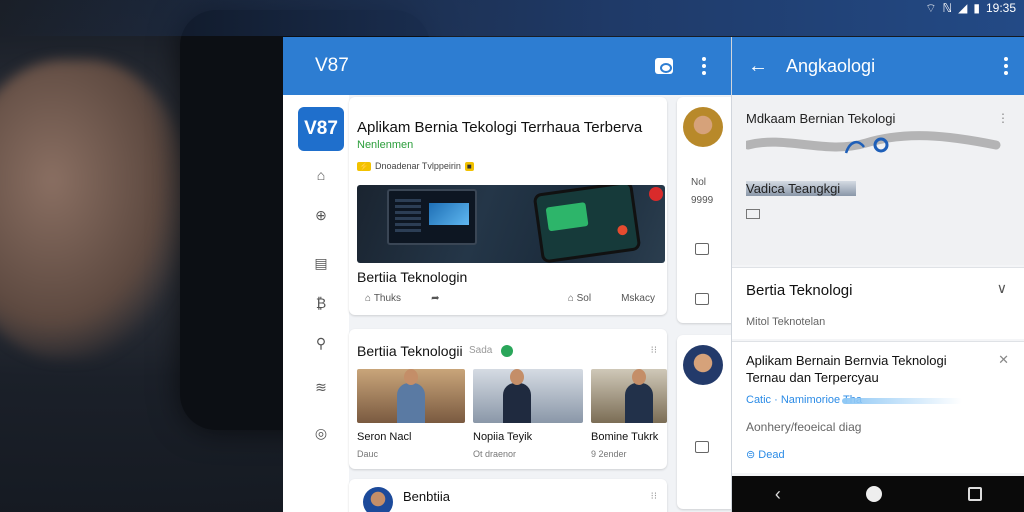 The image size is (1024, 512). What do you see at coordinates (753, 214) in the screenshot?
I see `checkbox-icon` at bounding box center [753, 214].